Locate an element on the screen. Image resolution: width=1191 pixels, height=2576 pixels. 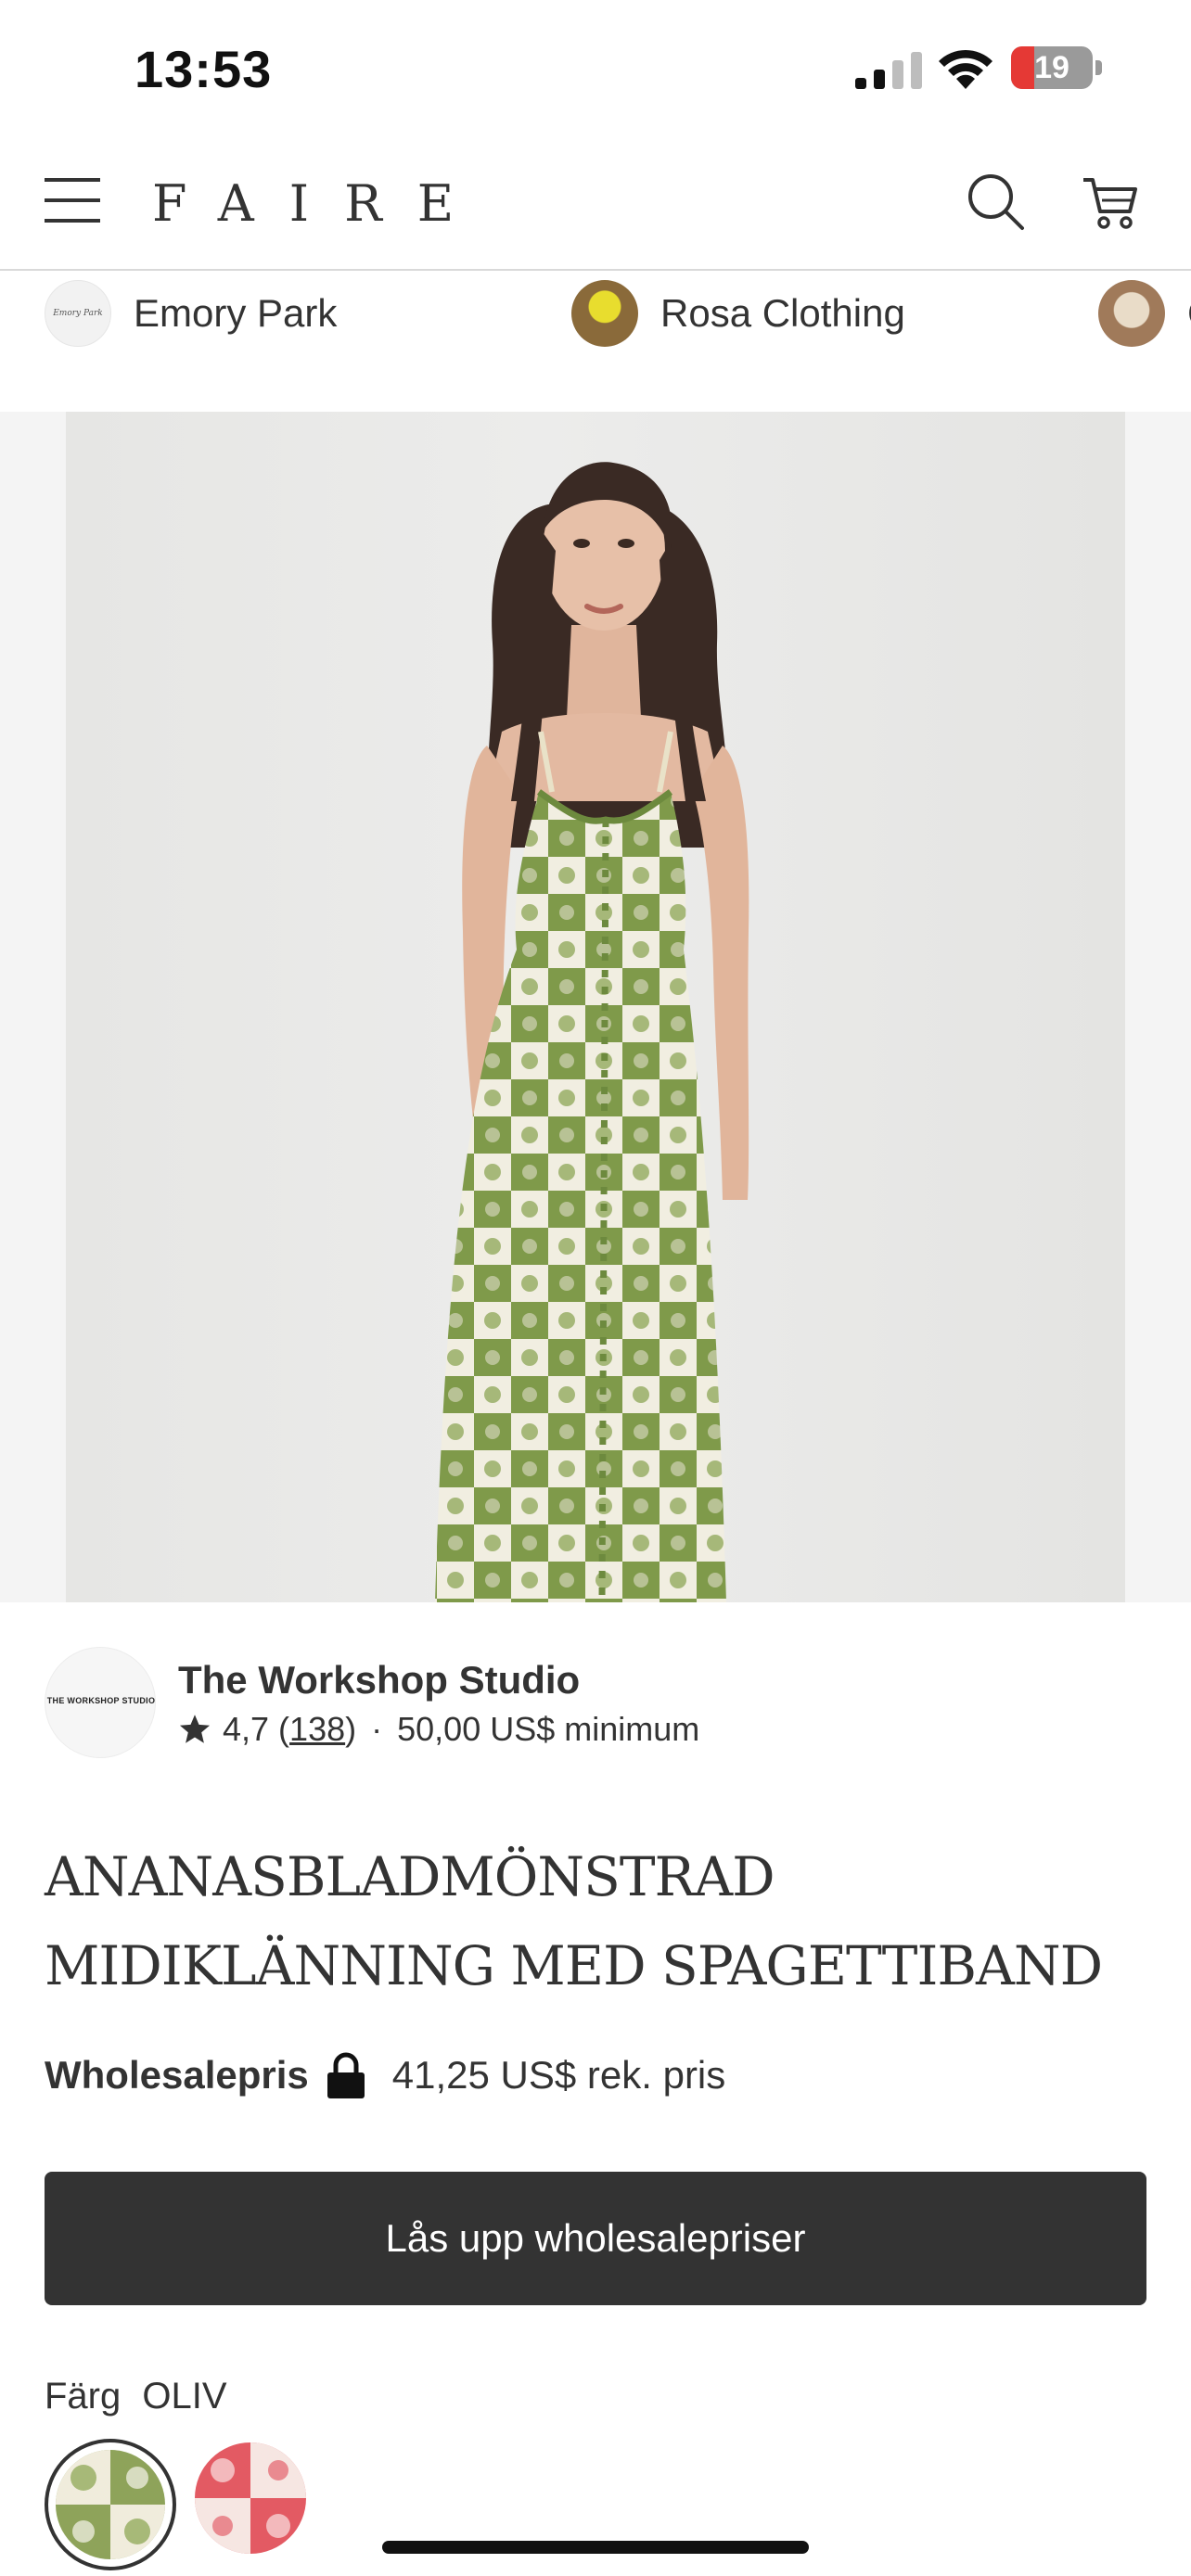
battery-charging-icon: 19 is located at coordinates (1056, 67).